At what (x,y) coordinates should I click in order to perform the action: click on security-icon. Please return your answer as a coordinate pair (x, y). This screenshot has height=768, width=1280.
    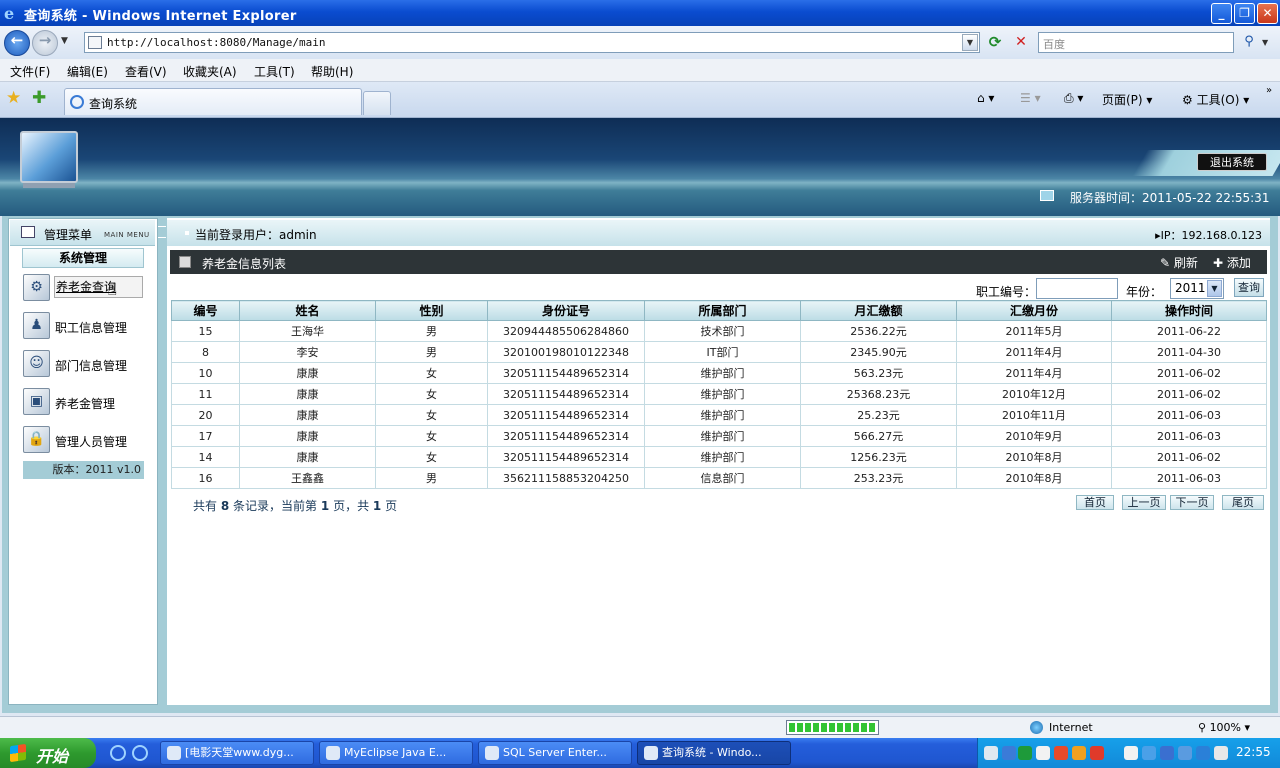
    Looking at the image, I should click on (1203, 753).